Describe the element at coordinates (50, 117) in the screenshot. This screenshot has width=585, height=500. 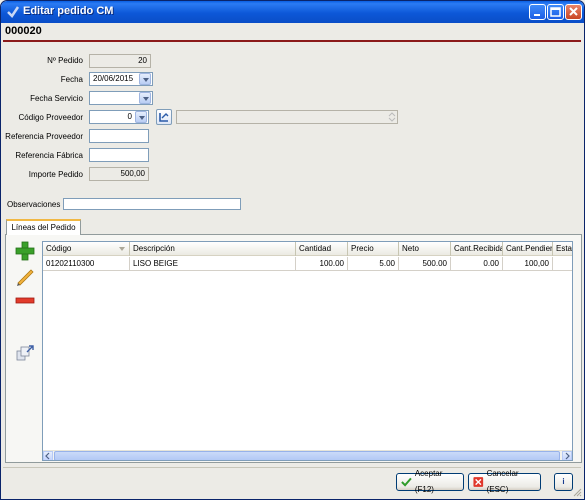
I see `codigo-proveedor-label: Código Proveedor` at that location.